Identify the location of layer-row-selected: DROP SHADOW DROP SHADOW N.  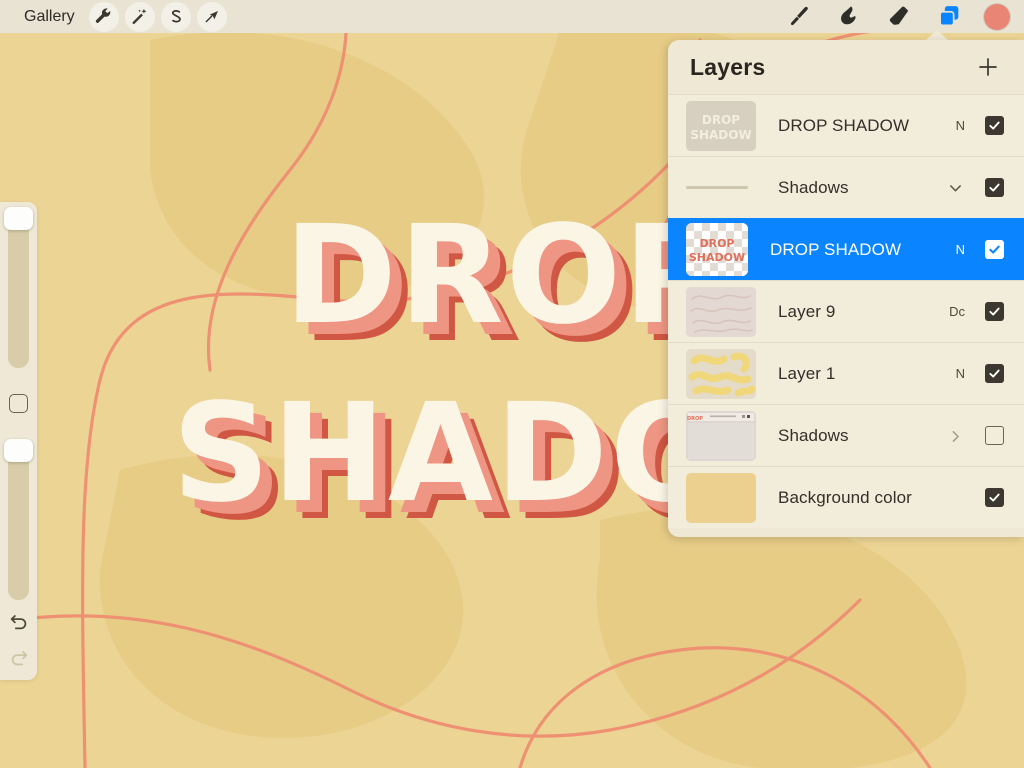
(846, 249).